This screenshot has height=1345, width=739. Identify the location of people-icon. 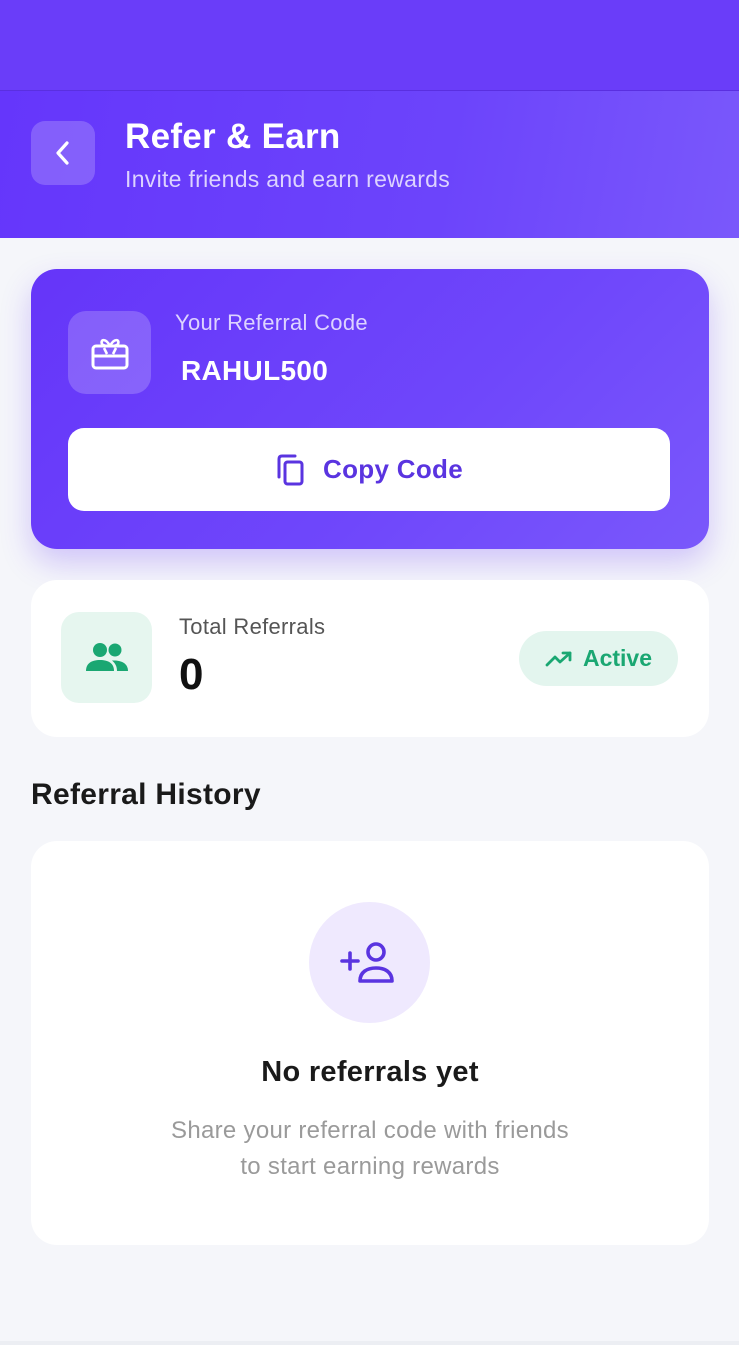
(106, 656).